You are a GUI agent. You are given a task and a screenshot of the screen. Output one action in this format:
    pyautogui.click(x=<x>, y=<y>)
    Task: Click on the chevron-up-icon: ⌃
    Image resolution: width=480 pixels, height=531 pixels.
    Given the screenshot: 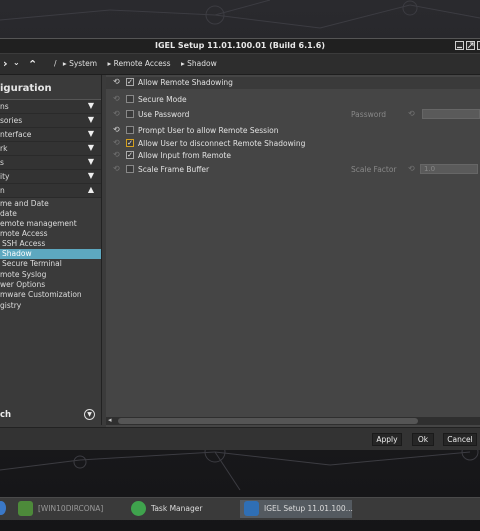 What is the action you would take?
    pyautogui.click(x=33, y=64)
    